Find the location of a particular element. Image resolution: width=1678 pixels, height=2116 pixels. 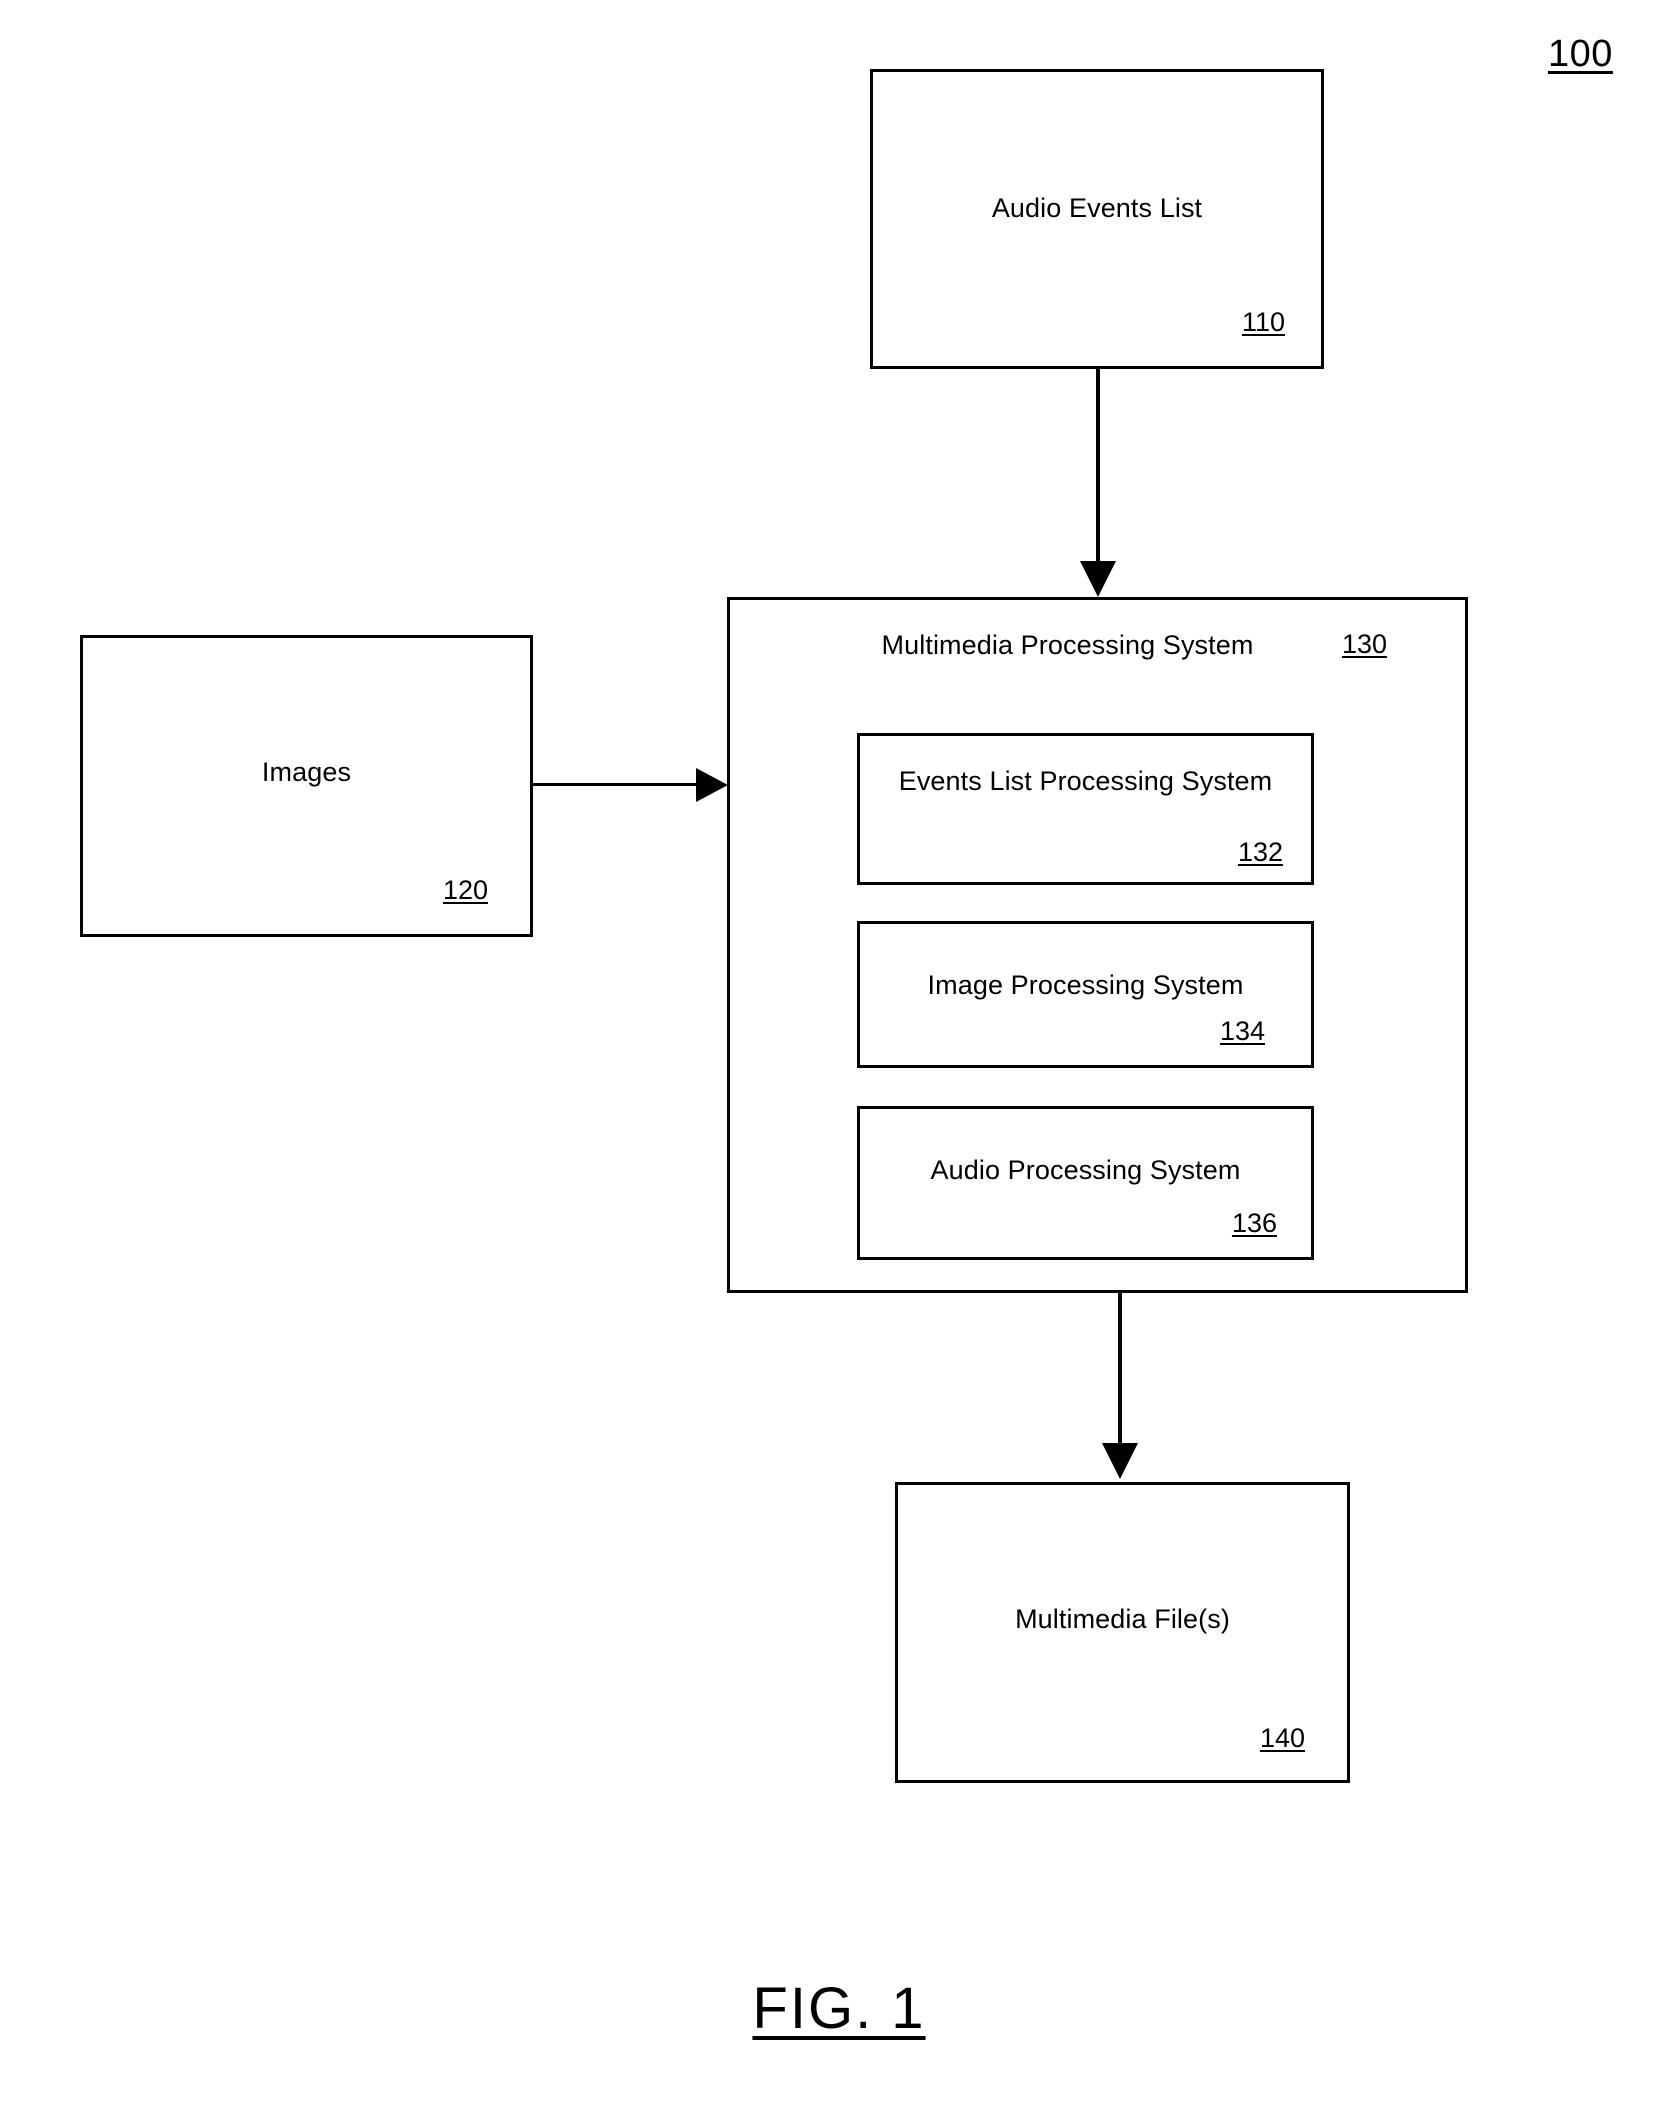

node-multimedia-files-title: Multimedia File(s) is located at coordinates (1122, 1619).